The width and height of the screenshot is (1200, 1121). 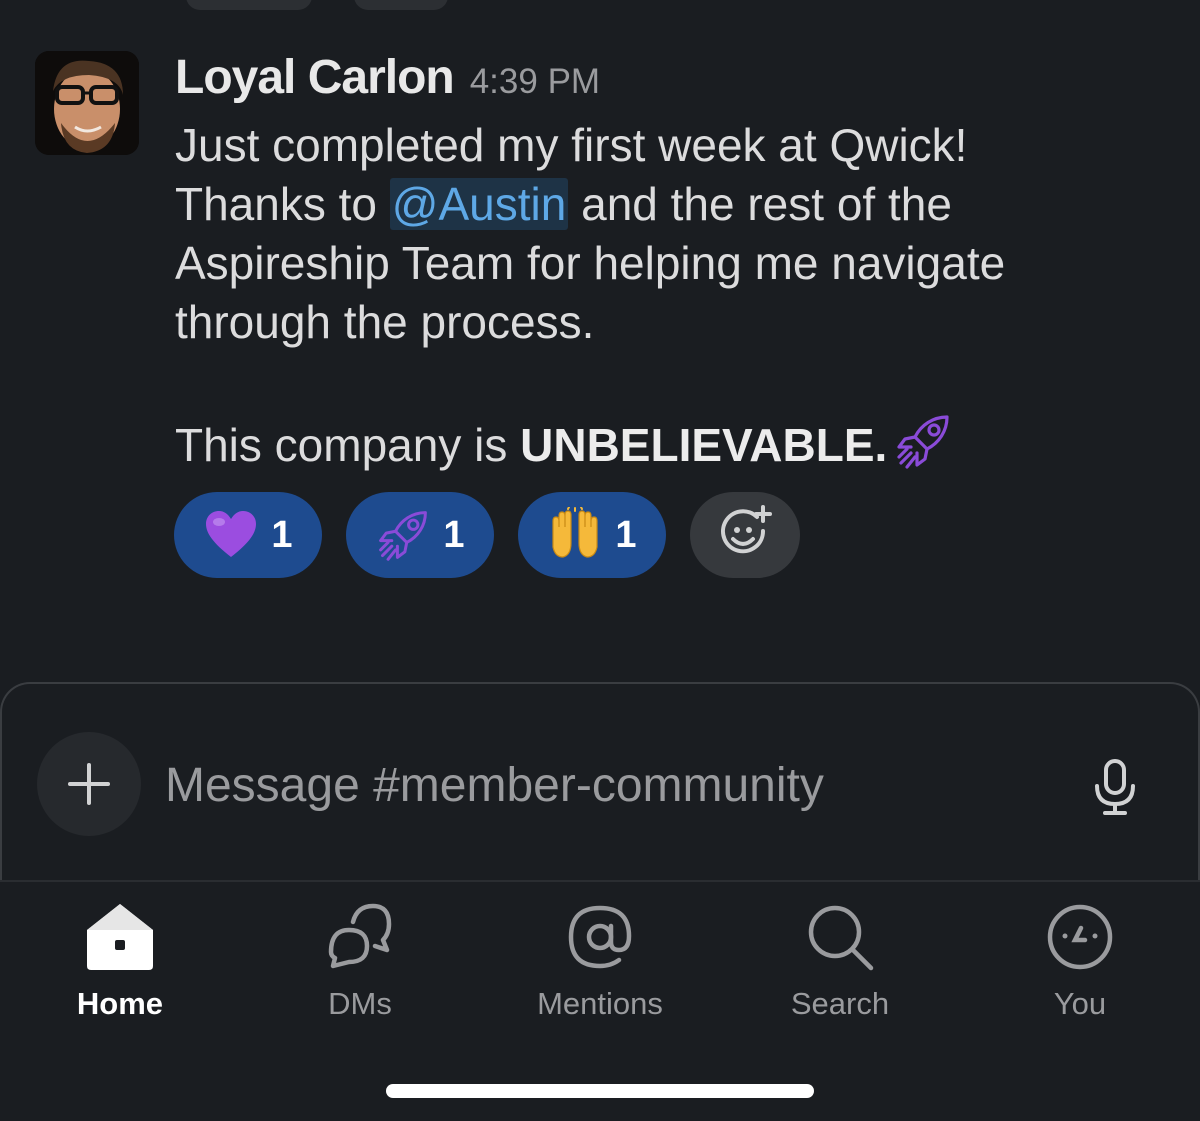 I want to click on dms-icon, so click(x=360, y=936).